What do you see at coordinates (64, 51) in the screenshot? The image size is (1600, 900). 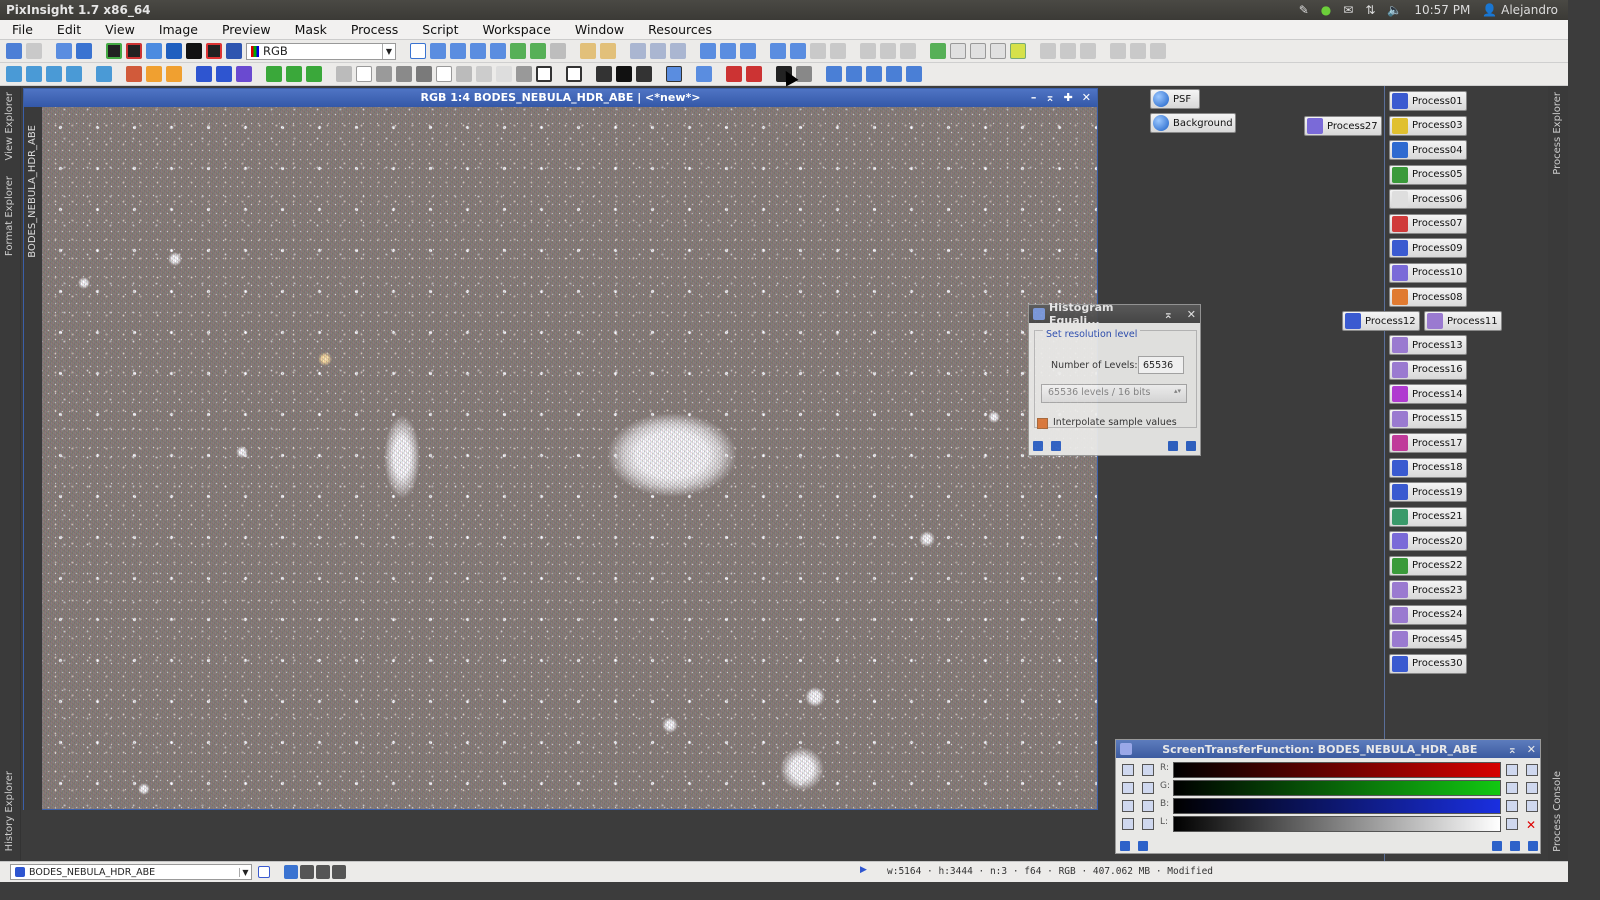 I see `open-icon` at bounding box center [64, 51].